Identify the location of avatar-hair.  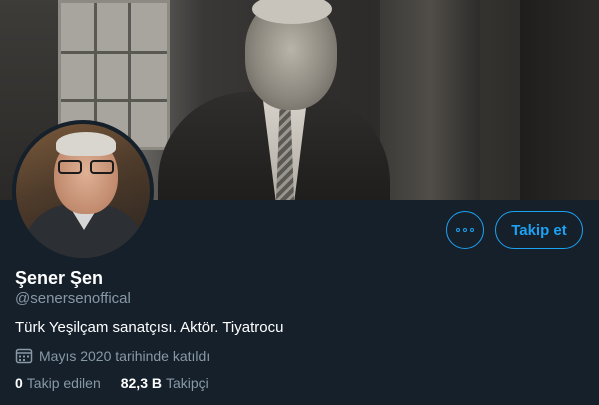
(86, 144).